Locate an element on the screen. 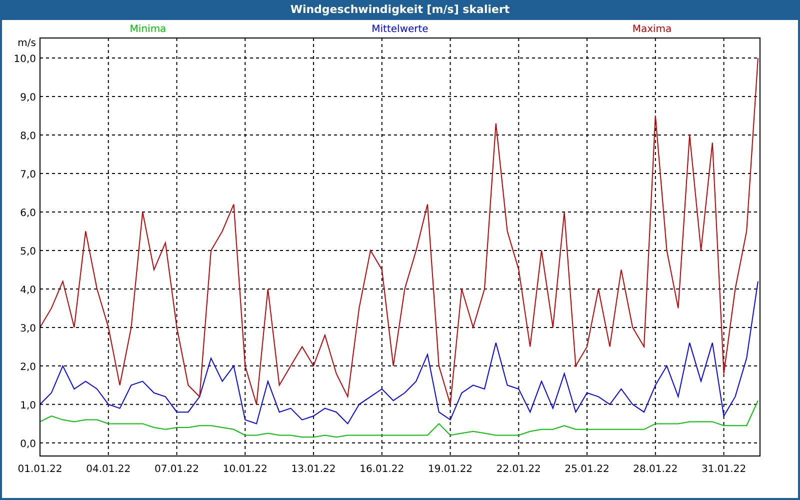 The width and height of the screenshot is (800, 500). y-tick-label: 9,0 is located at coordinates (28, 98).